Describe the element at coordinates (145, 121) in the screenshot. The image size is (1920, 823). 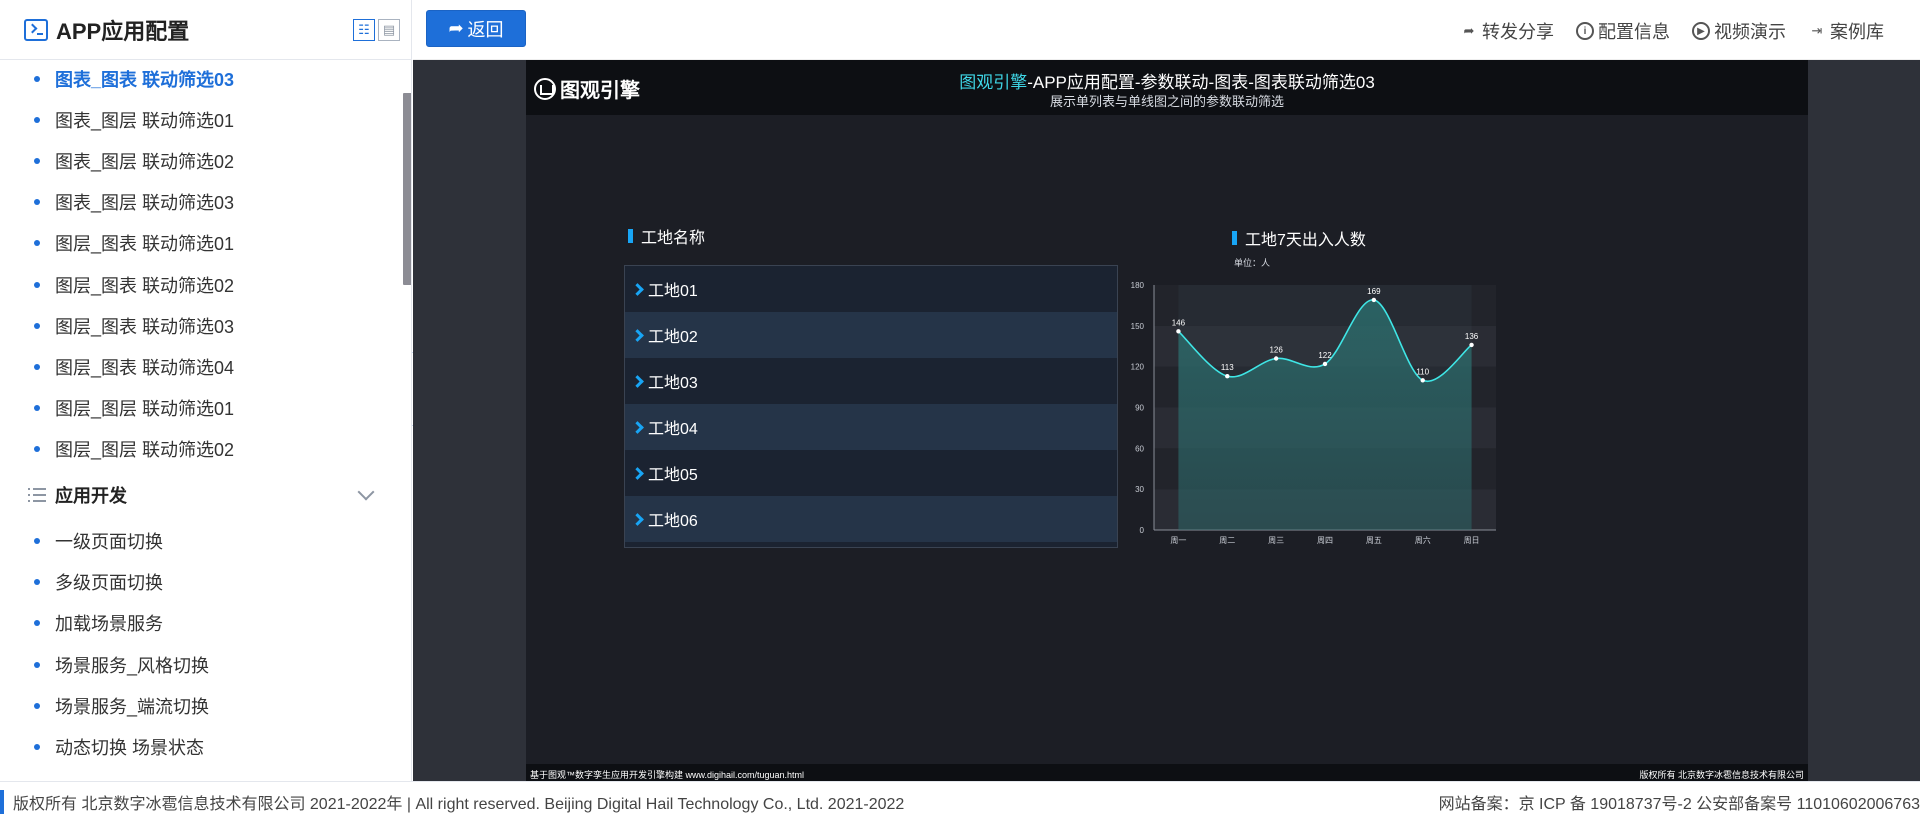
I see `sidebar-item-label: 图表_图层 联动筛选01` at that location.